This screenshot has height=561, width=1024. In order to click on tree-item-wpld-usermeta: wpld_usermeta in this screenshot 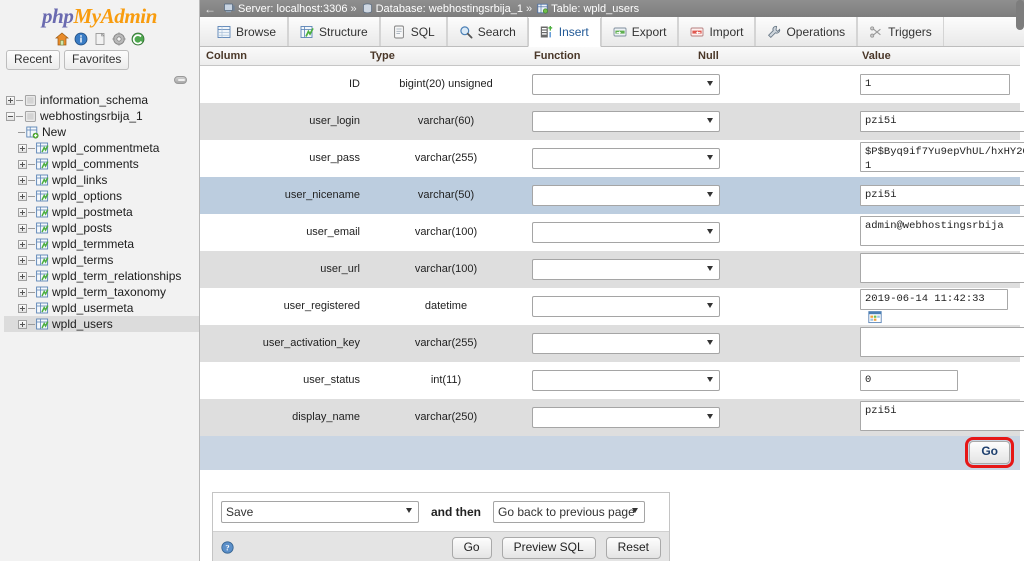, I will do `click(101, 308)`.